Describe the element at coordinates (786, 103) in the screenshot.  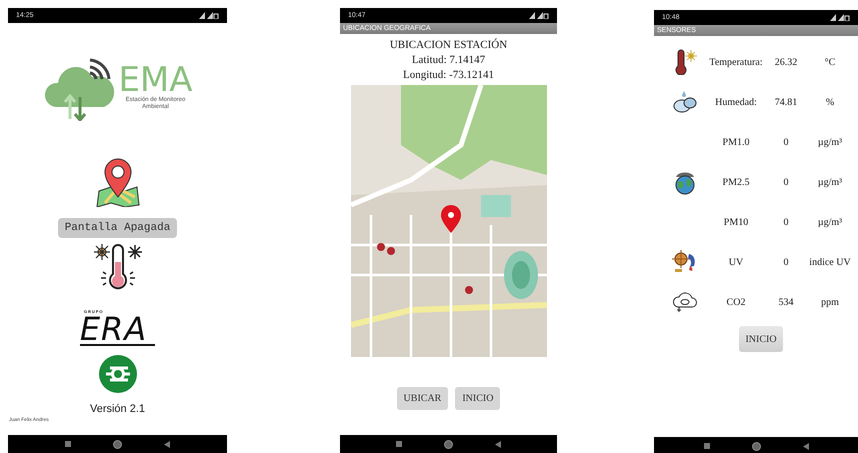
I see `sensor-value: 74.81` at that location.